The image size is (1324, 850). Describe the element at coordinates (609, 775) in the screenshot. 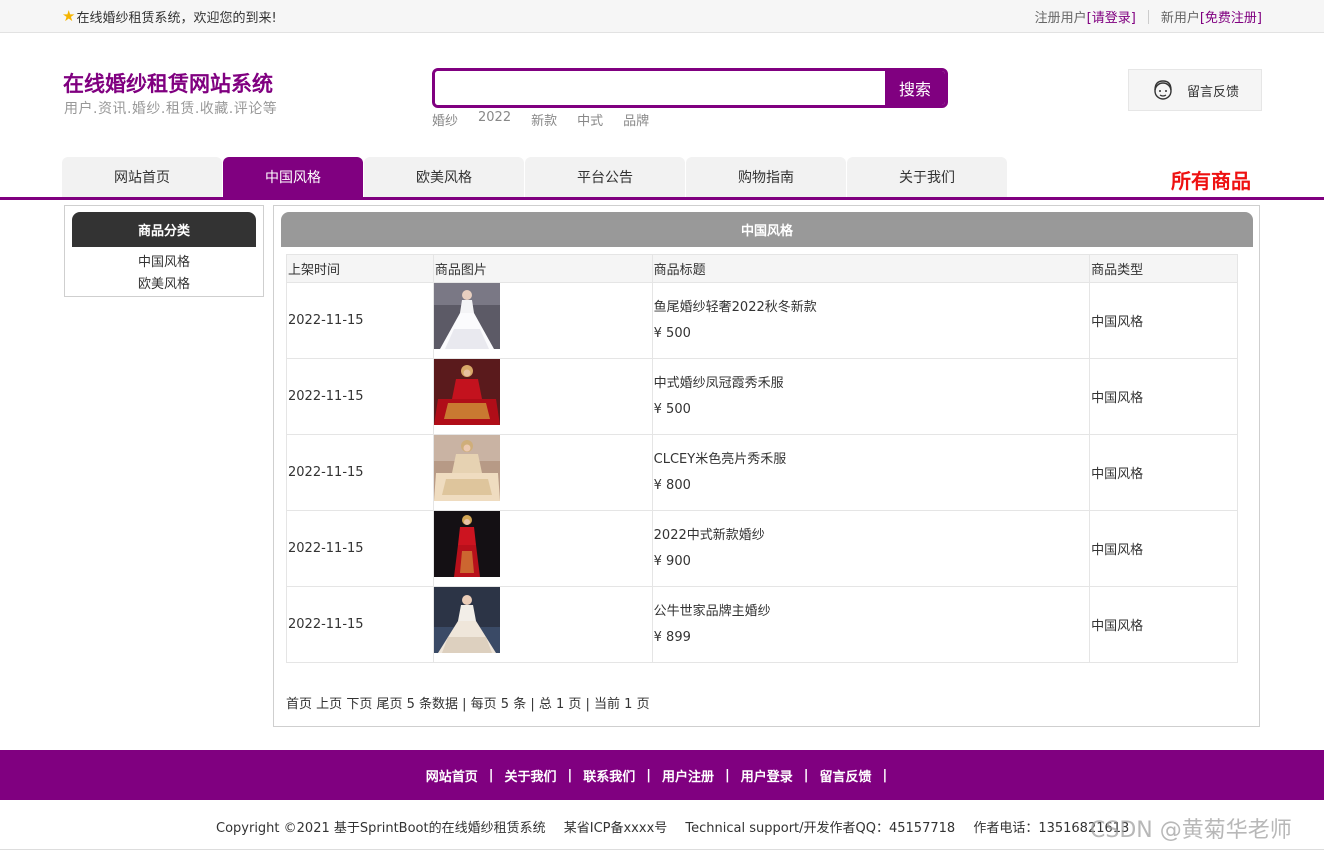

I see `footer-link-contact: 联系我们` at that location.